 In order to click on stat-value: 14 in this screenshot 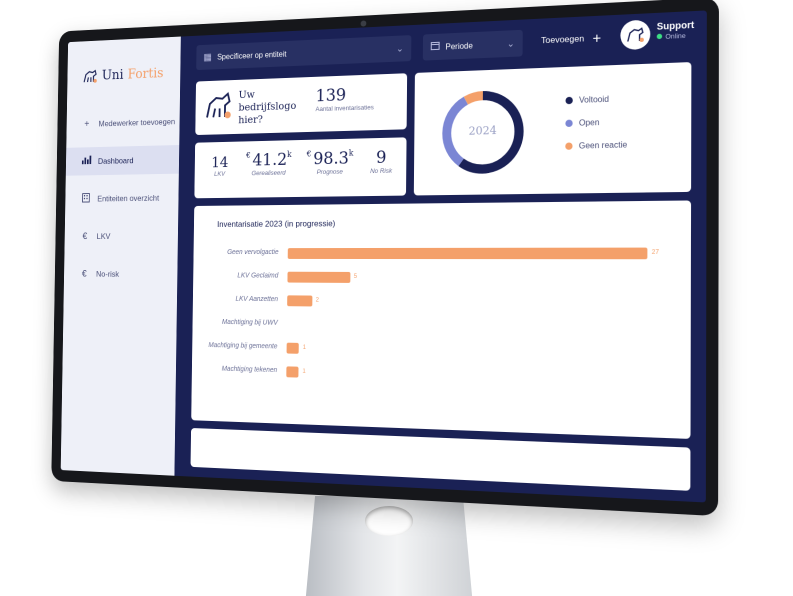, I will do `click(220, 162)`.